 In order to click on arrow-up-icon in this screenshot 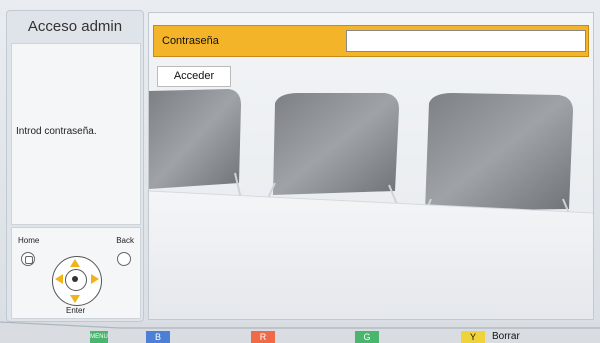, I will do `click(75, 263)`.